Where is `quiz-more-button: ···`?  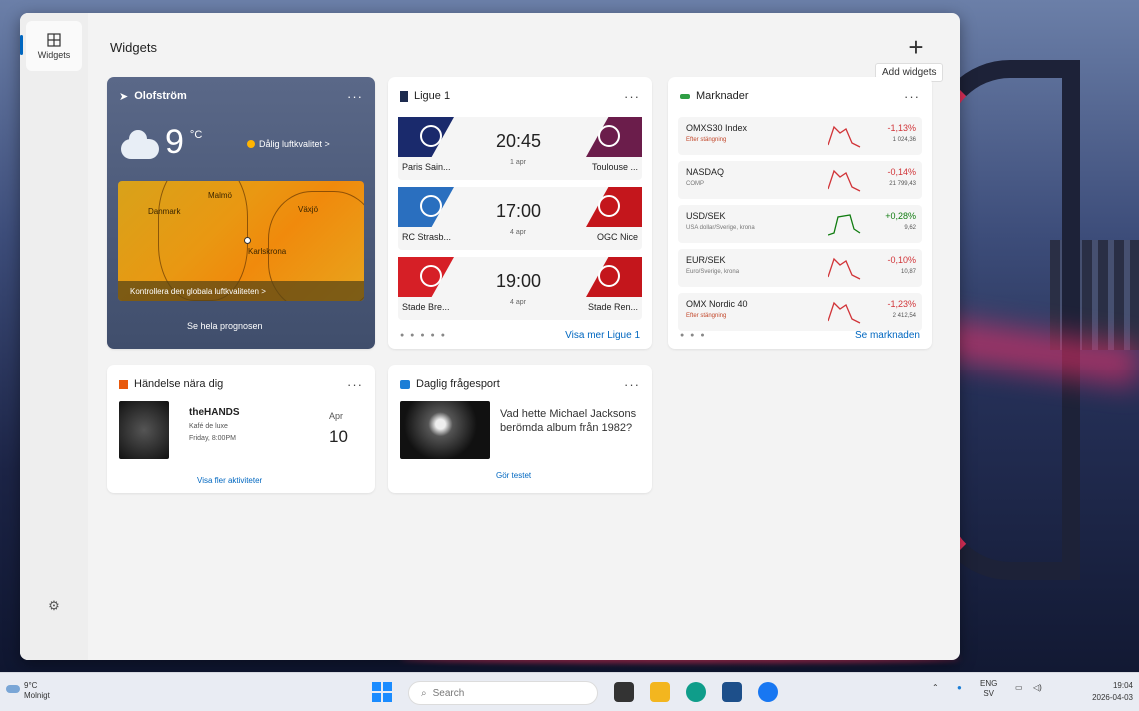 quiz-more-button: ··· is located at coordinates (632, 384).